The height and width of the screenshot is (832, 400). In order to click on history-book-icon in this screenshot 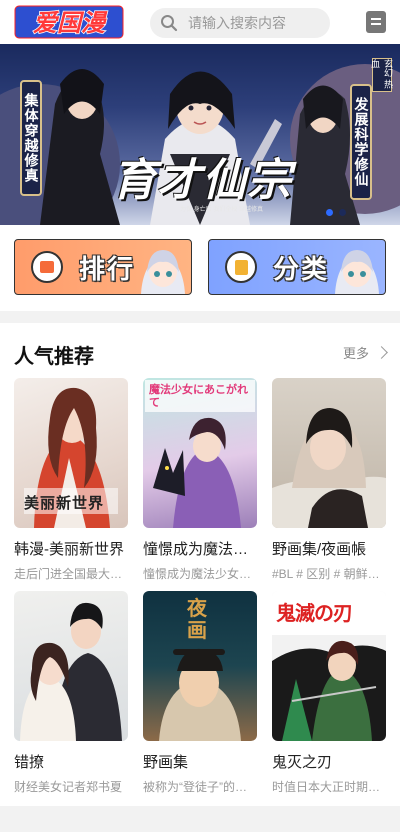, I will do `click(376, 22)`.